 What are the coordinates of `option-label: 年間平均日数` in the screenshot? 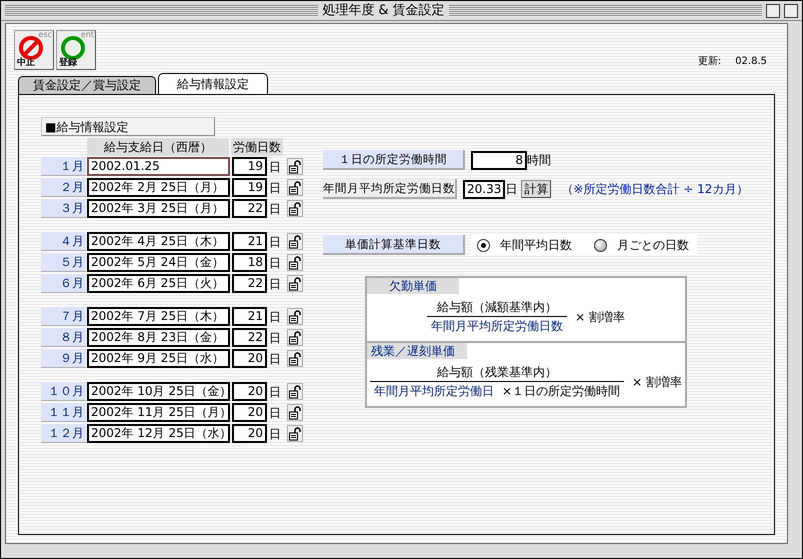 It's located at (536, 245).